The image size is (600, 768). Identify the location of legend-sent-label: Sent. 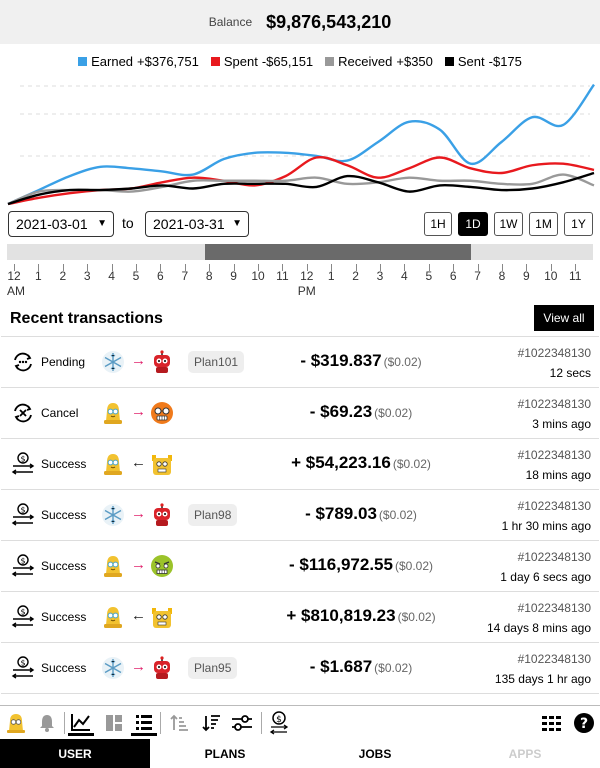
(471, 61).